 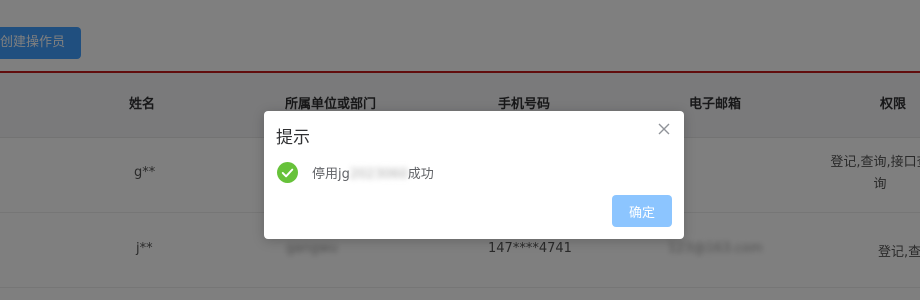 What do you see at coordinates (664, 129) in the screenshot?
I see `close-icon` at bounding box center [664, 129].